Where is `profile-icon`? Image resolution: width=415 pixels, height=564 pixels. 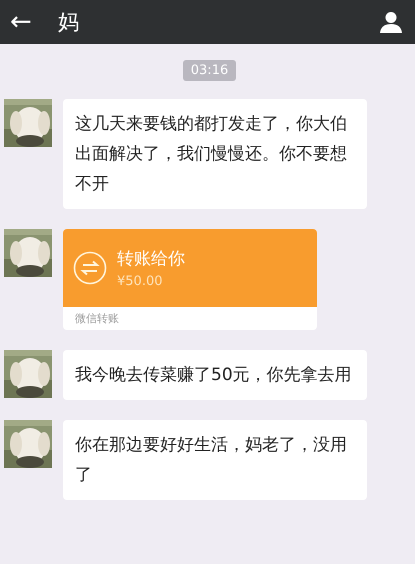
profile-icon is located at coordinates (391, 22).